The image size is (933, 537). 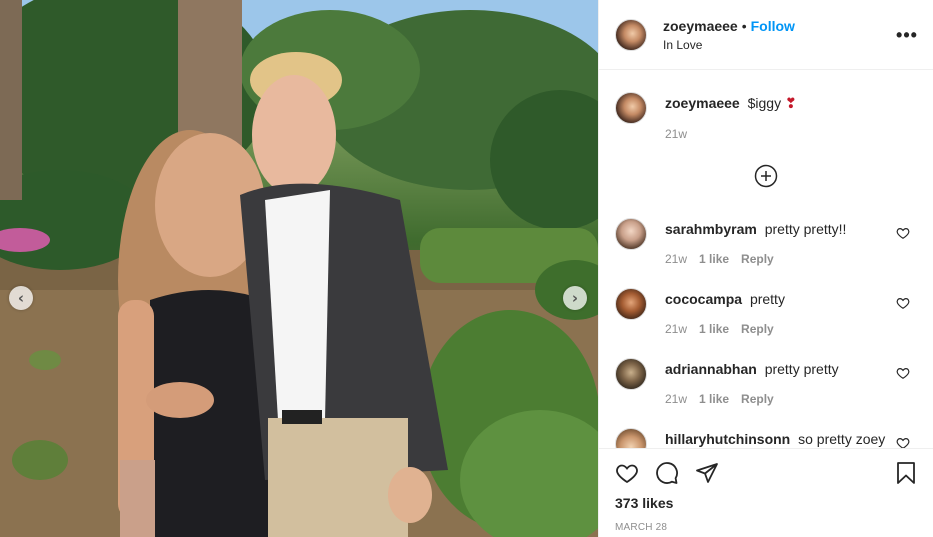 What do you see at coordinates (711, 229) in the screenshot?
I see `commenter-username: sarahmbyram` at bounding box center [711, 229].